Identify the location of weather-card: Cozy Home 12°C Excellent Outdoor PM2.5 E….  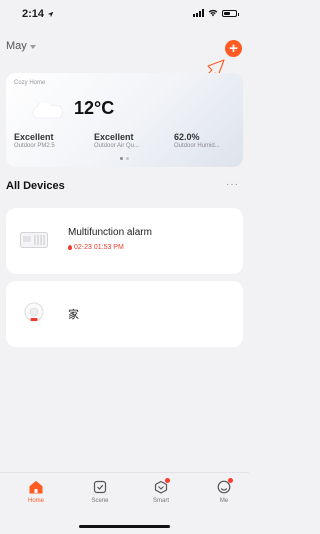
(124, 120).